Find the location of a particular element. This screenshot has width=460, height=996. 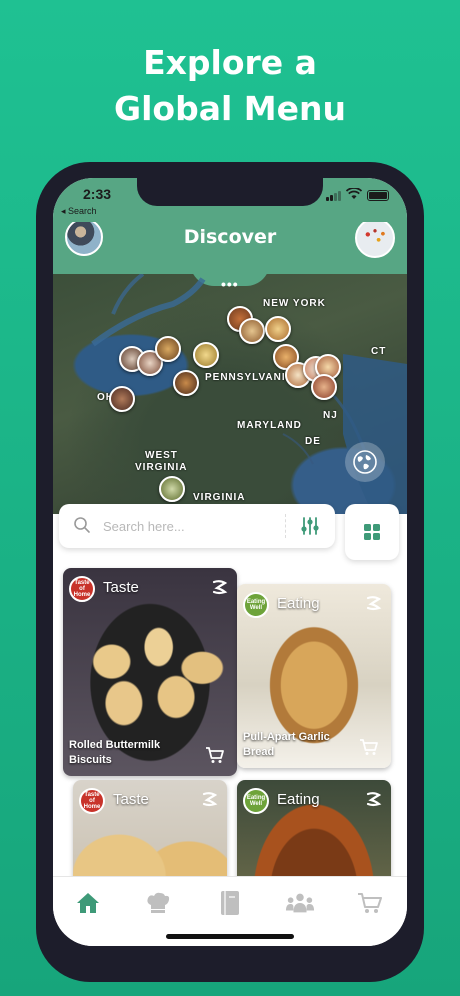

home-icon is located at coordinates (88, 903).